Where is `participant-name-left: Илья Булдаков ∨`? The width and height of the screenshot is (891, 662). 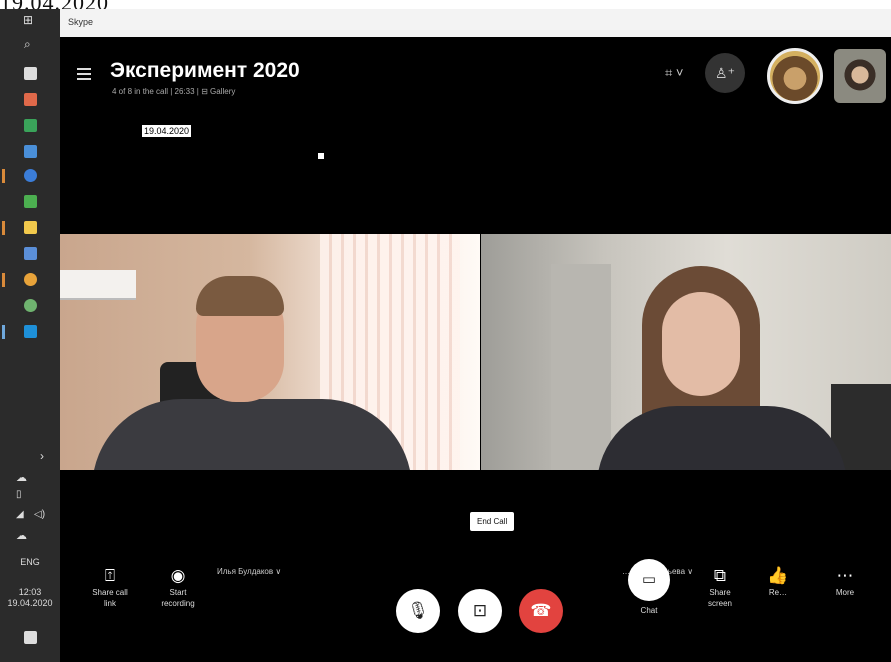
participant-name-left: Илья Булдаков ∨ is located at coordinates (249, 571).